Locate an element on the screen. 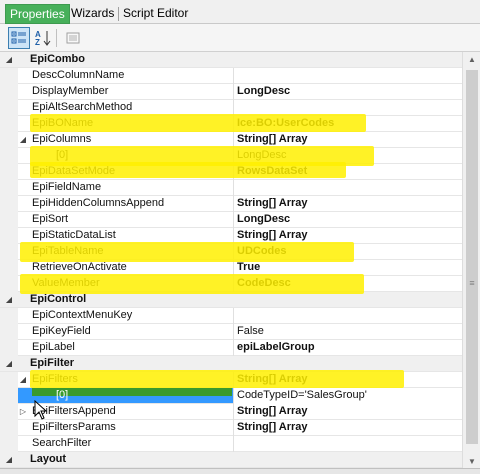  property-row: RetrieveOnActivate True is located at coordinates (231, 268).